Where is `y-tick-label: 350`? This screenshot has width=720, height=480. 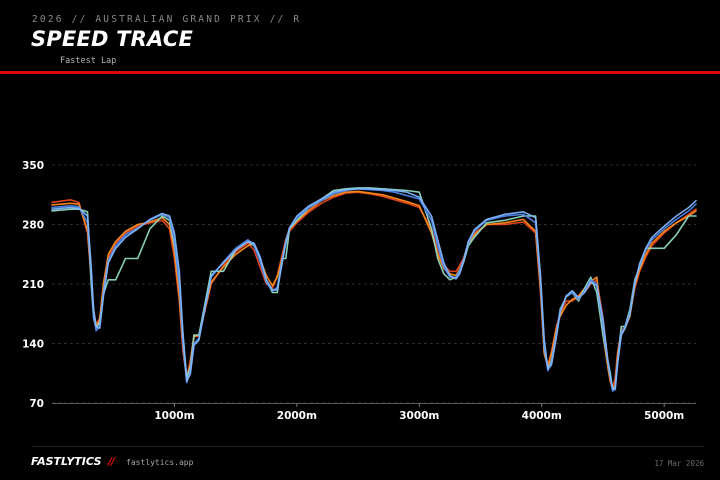
y-tick-label: 350 is located at coordinates (33, 166).